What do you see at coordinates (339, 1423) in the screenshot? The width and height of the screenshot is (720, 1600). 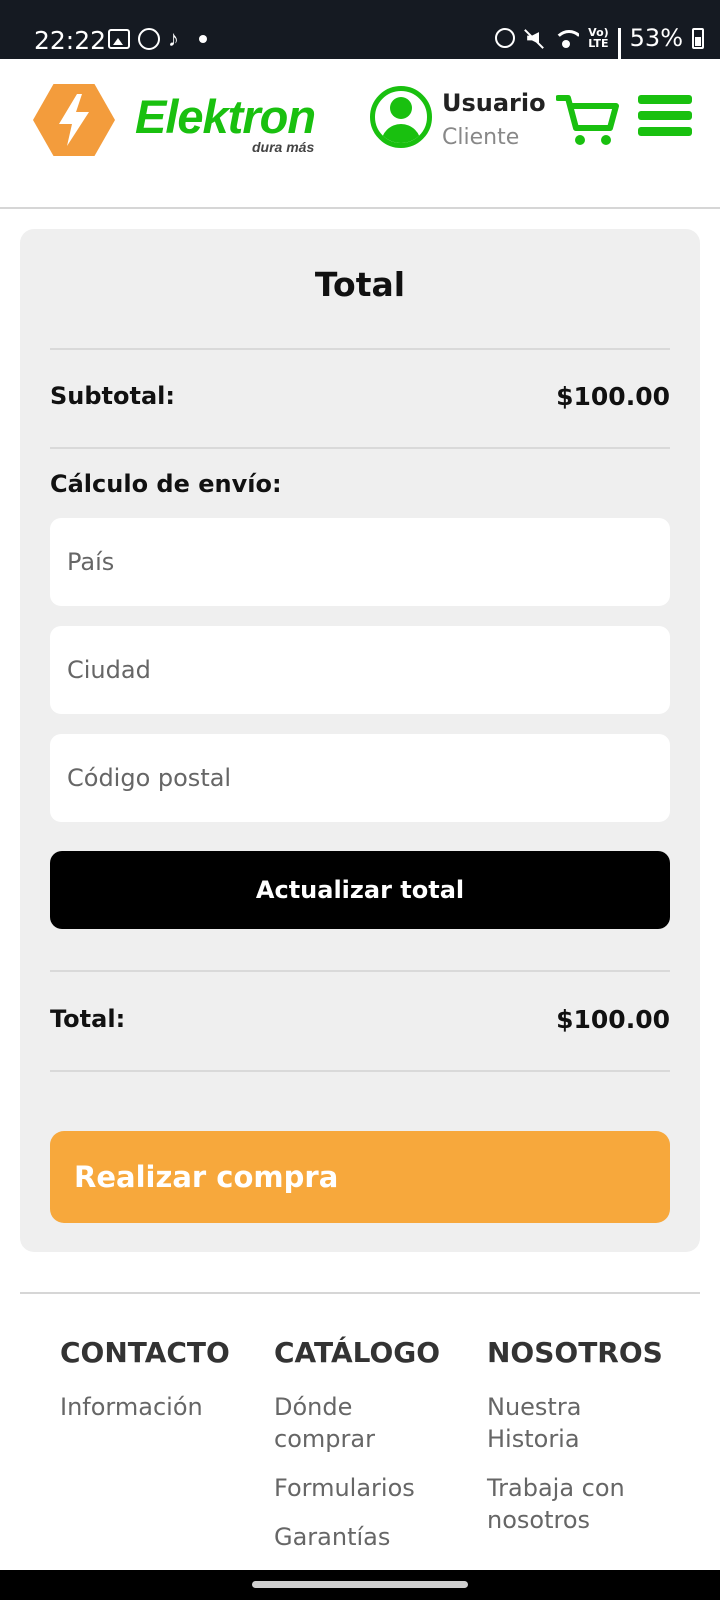 I see `footer-link-donde-comprar: Dónde comprar` at bounding box center [339, 1423].